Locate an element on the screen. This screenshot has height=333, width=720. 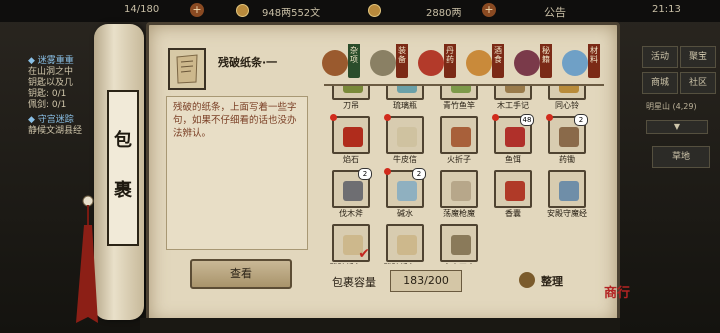
tab-materials: 材料 is located at coordinates (583, 63).